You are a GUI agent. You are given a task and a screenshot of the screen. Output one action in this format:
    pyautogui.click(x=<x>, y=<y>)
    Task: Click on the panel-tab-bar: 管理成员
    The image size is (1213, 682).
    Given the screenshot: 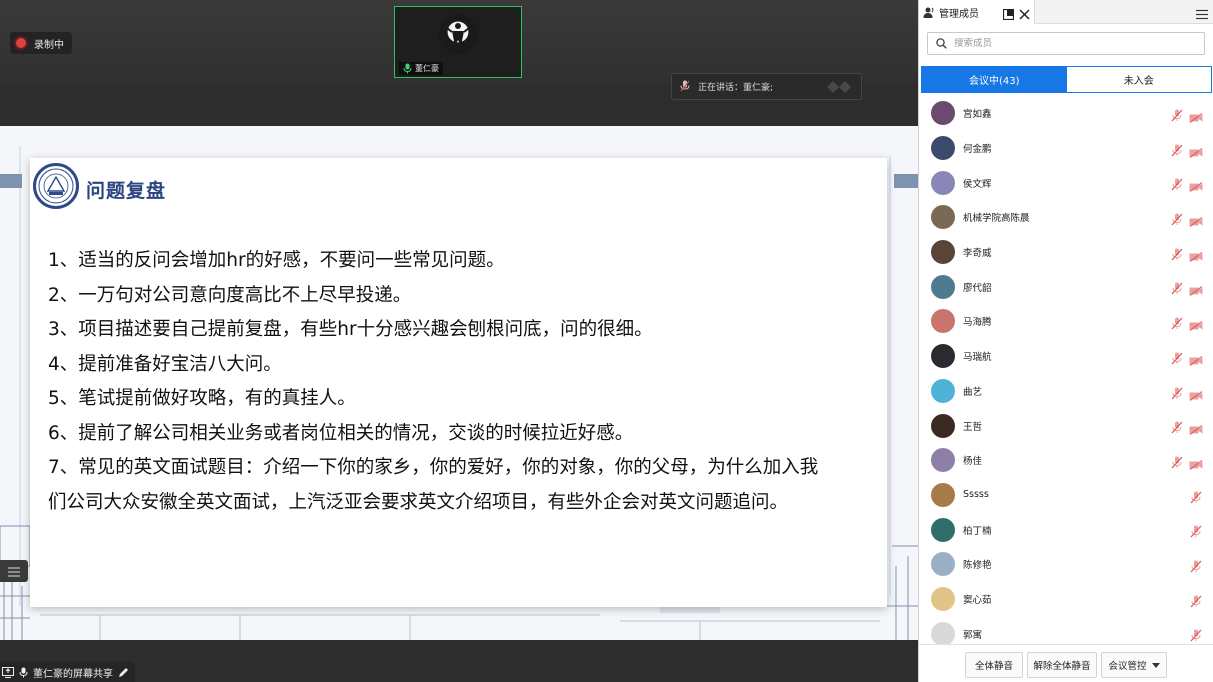 What is the action you would take?
    pyautogui.click(x=1066, y=12)
    